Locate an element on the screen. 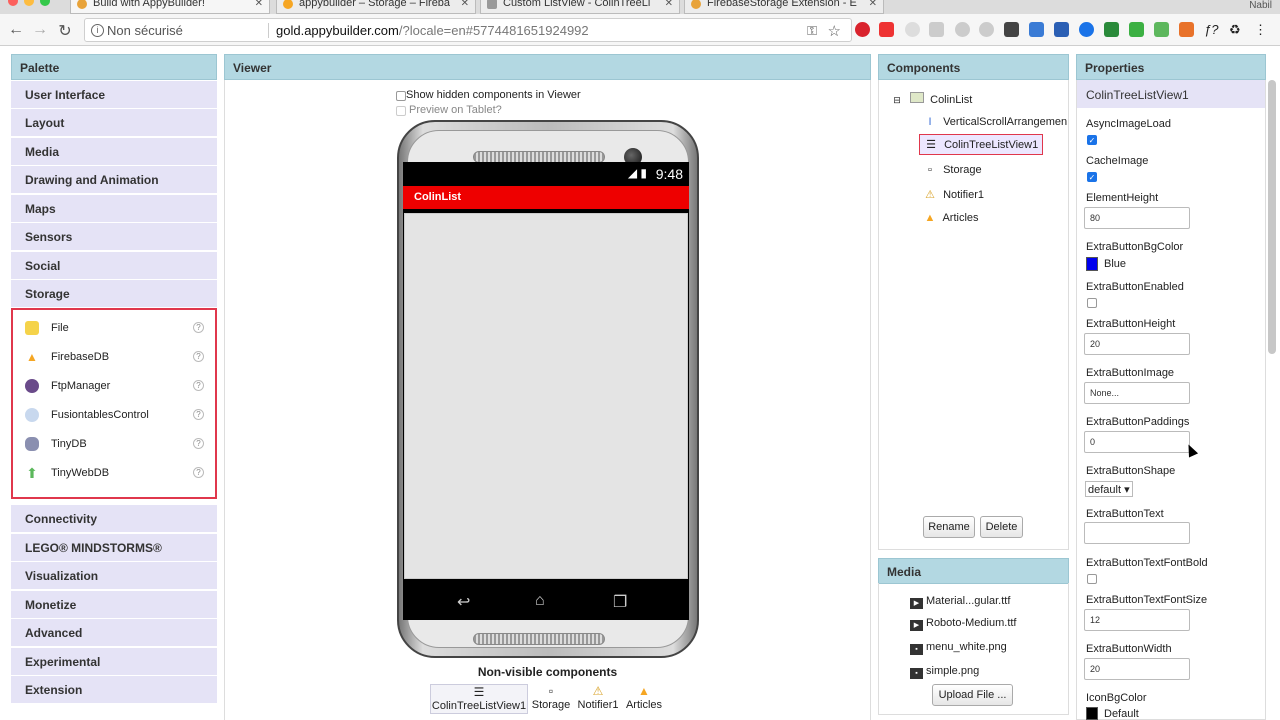  media-file-4: ▪ simple.png is located at coordinates (944, 672).